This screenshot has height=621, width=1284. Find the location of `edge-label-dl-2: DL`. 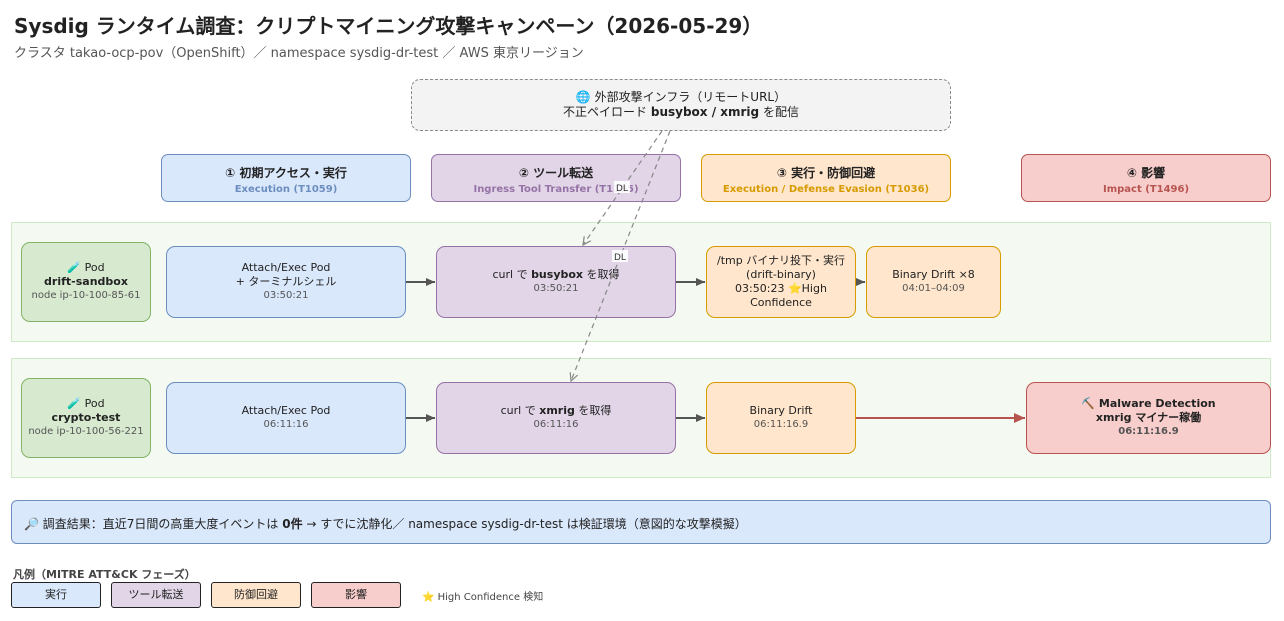

edge-label-dl-2: DL is located at coordinates (620, 258).